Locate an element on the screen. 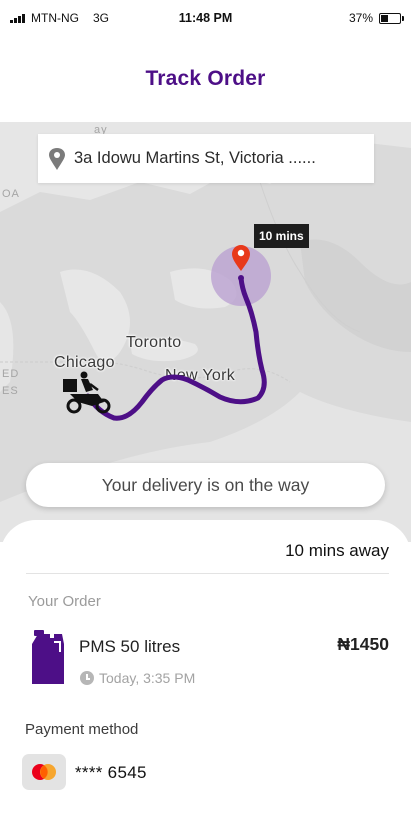 The height and width of the screenshot is (823, 411). order-time: Today, 3:35 PM is located at coordinates (137, 678).